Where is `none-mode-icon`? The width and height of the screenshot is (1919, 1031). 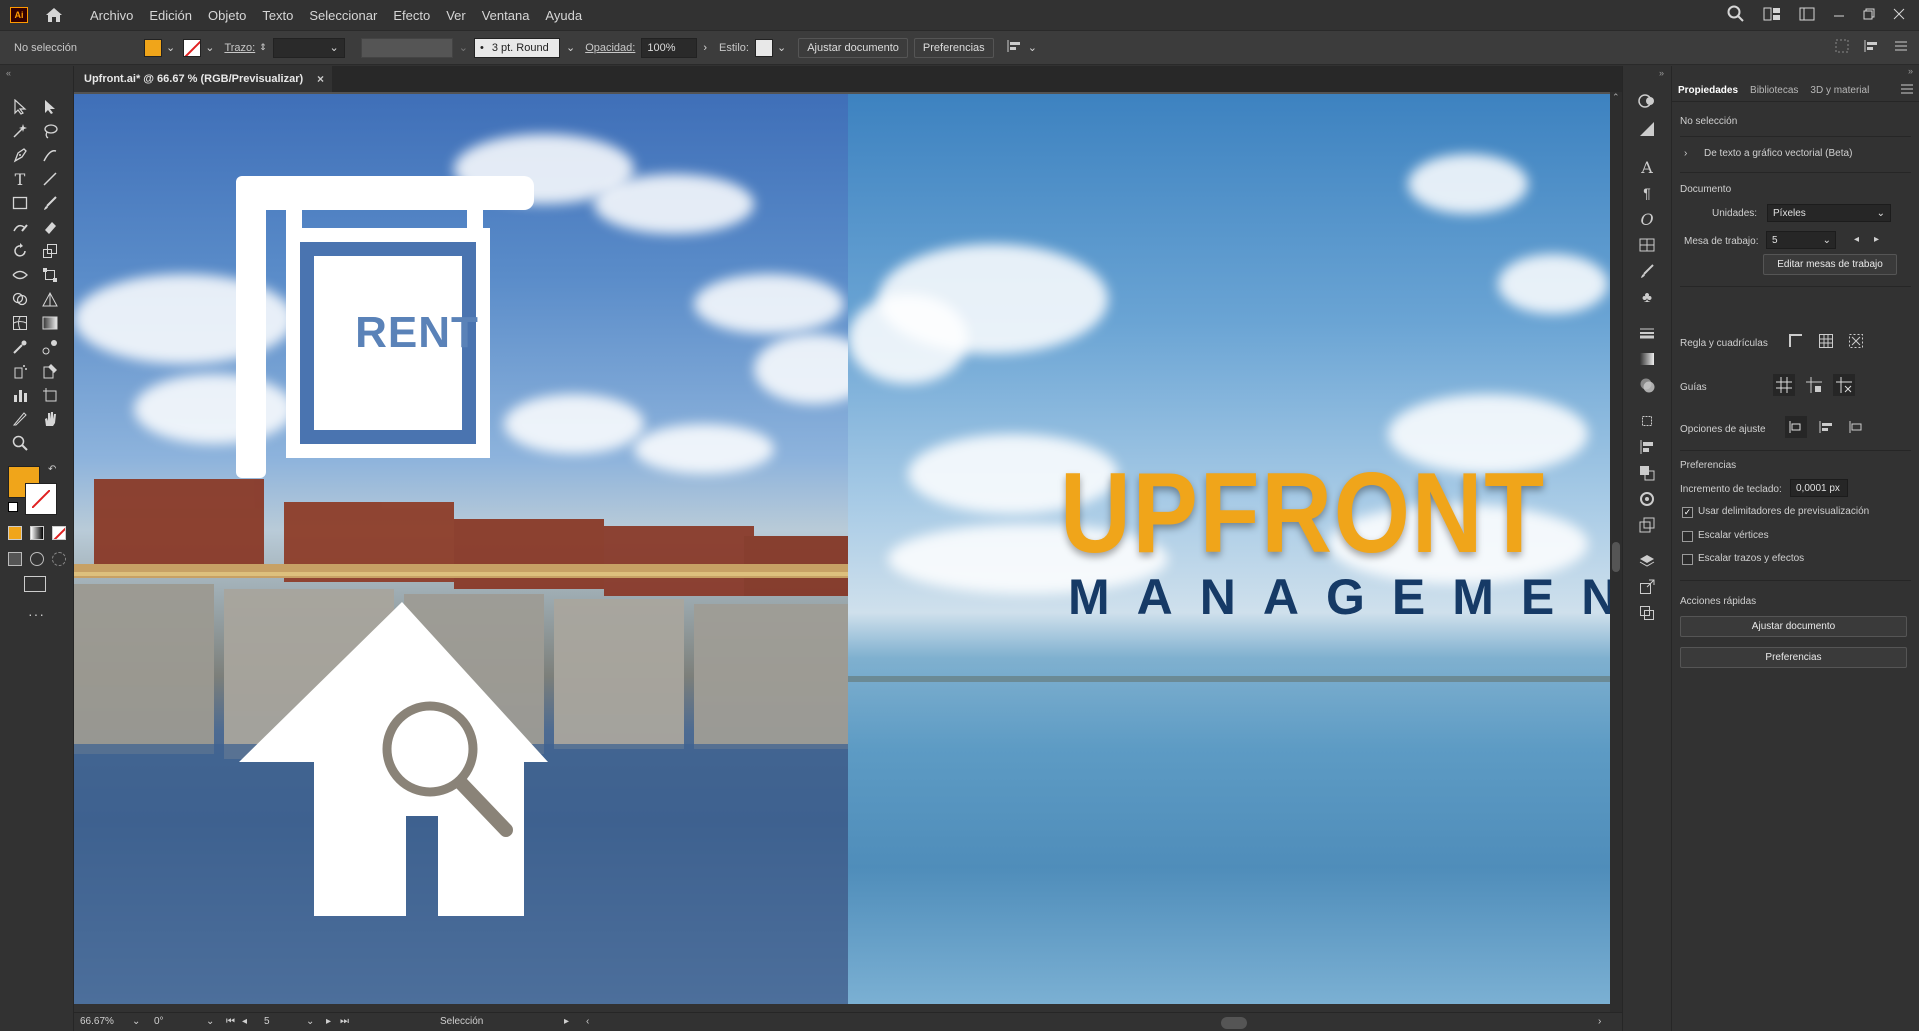
none-mode-icon is located at coordinates (59, 533).